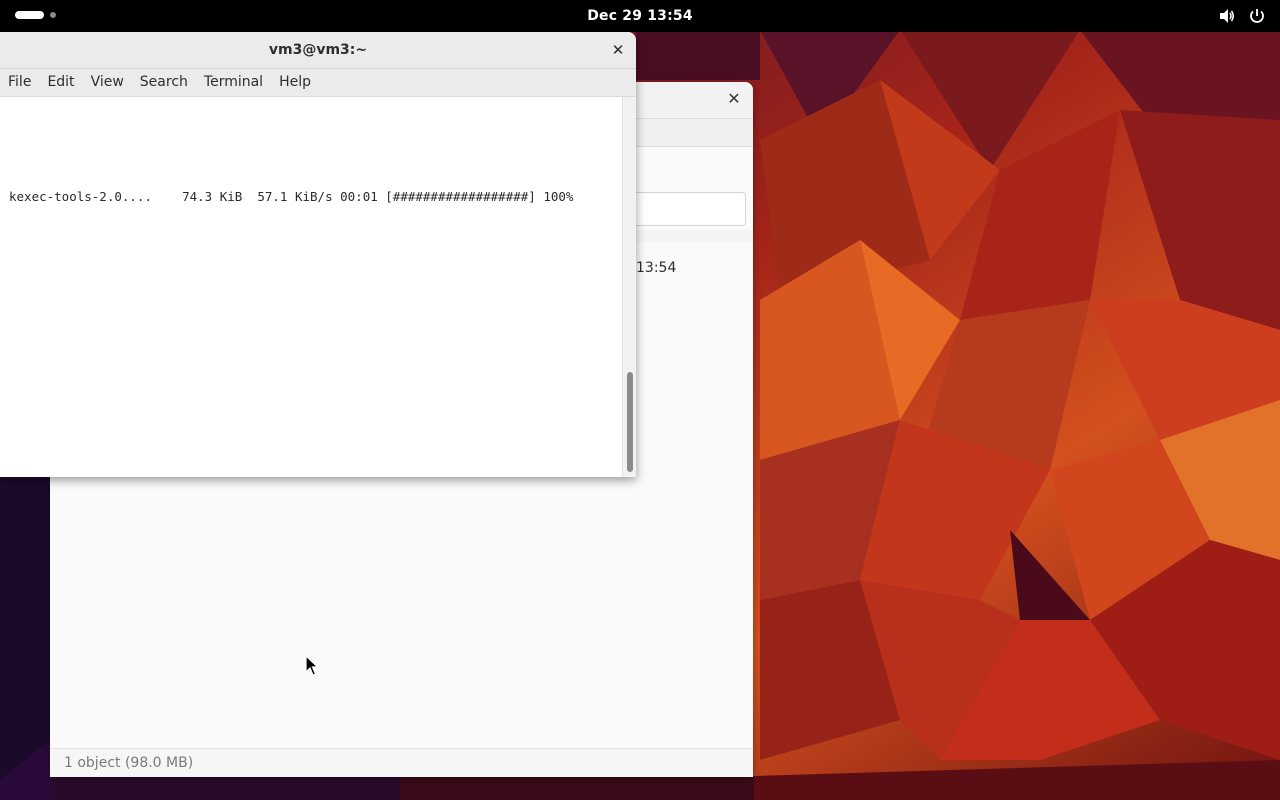 The height and width of the screenshot is (800, 1280). Describe the element at coordinates (630, 422) in the screenshot. I see `scrollbar-thumb` at that location.